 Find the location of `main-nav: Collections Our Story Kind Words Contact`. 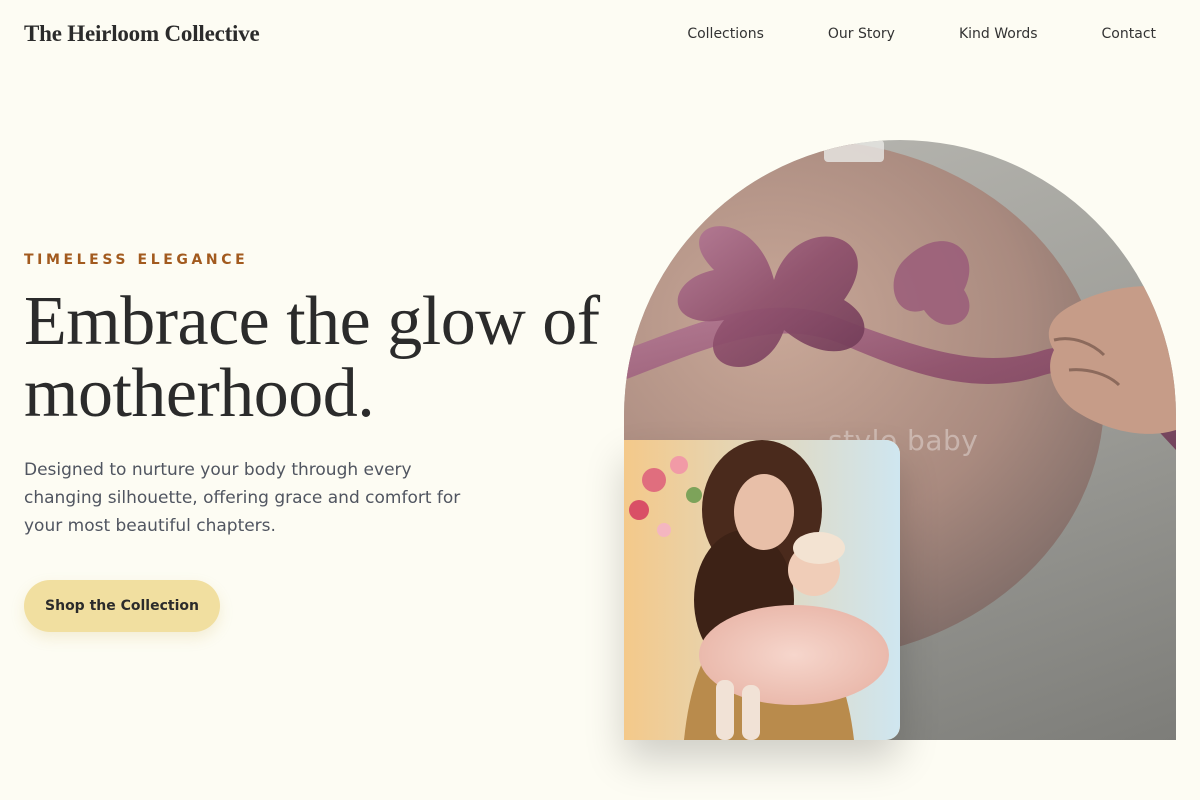

main-nav: Collections Our Story Kind Words Contact is located at coordinates (889, 34).